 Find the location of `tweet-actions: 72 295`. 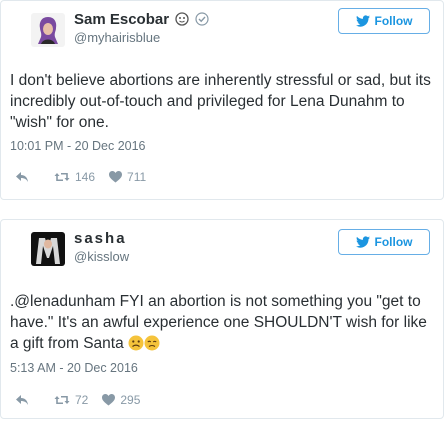

tweet-actions: 72 295 is located at coordinates (77, 400).